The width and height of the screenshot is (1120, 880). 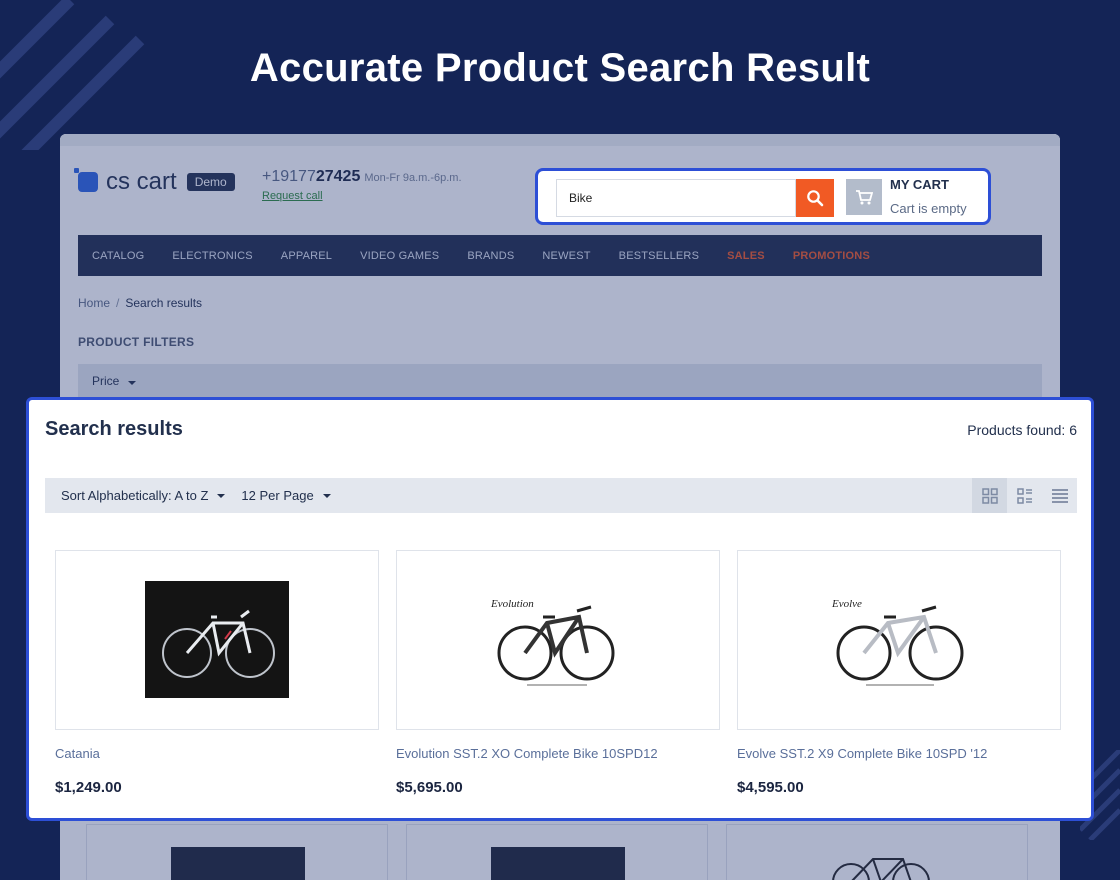 What do you see at coordinates (552, 642) in the screenshot?
I see `mountain-bike-dark-photo: Evolution` at bounding box center [552, 642].